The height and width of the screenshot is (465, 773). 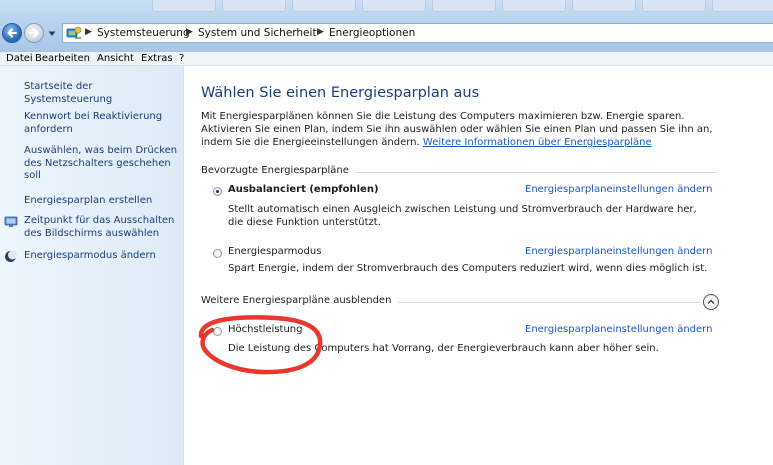 I want to click on back-arrow-icon, so click(x=12, y=33).